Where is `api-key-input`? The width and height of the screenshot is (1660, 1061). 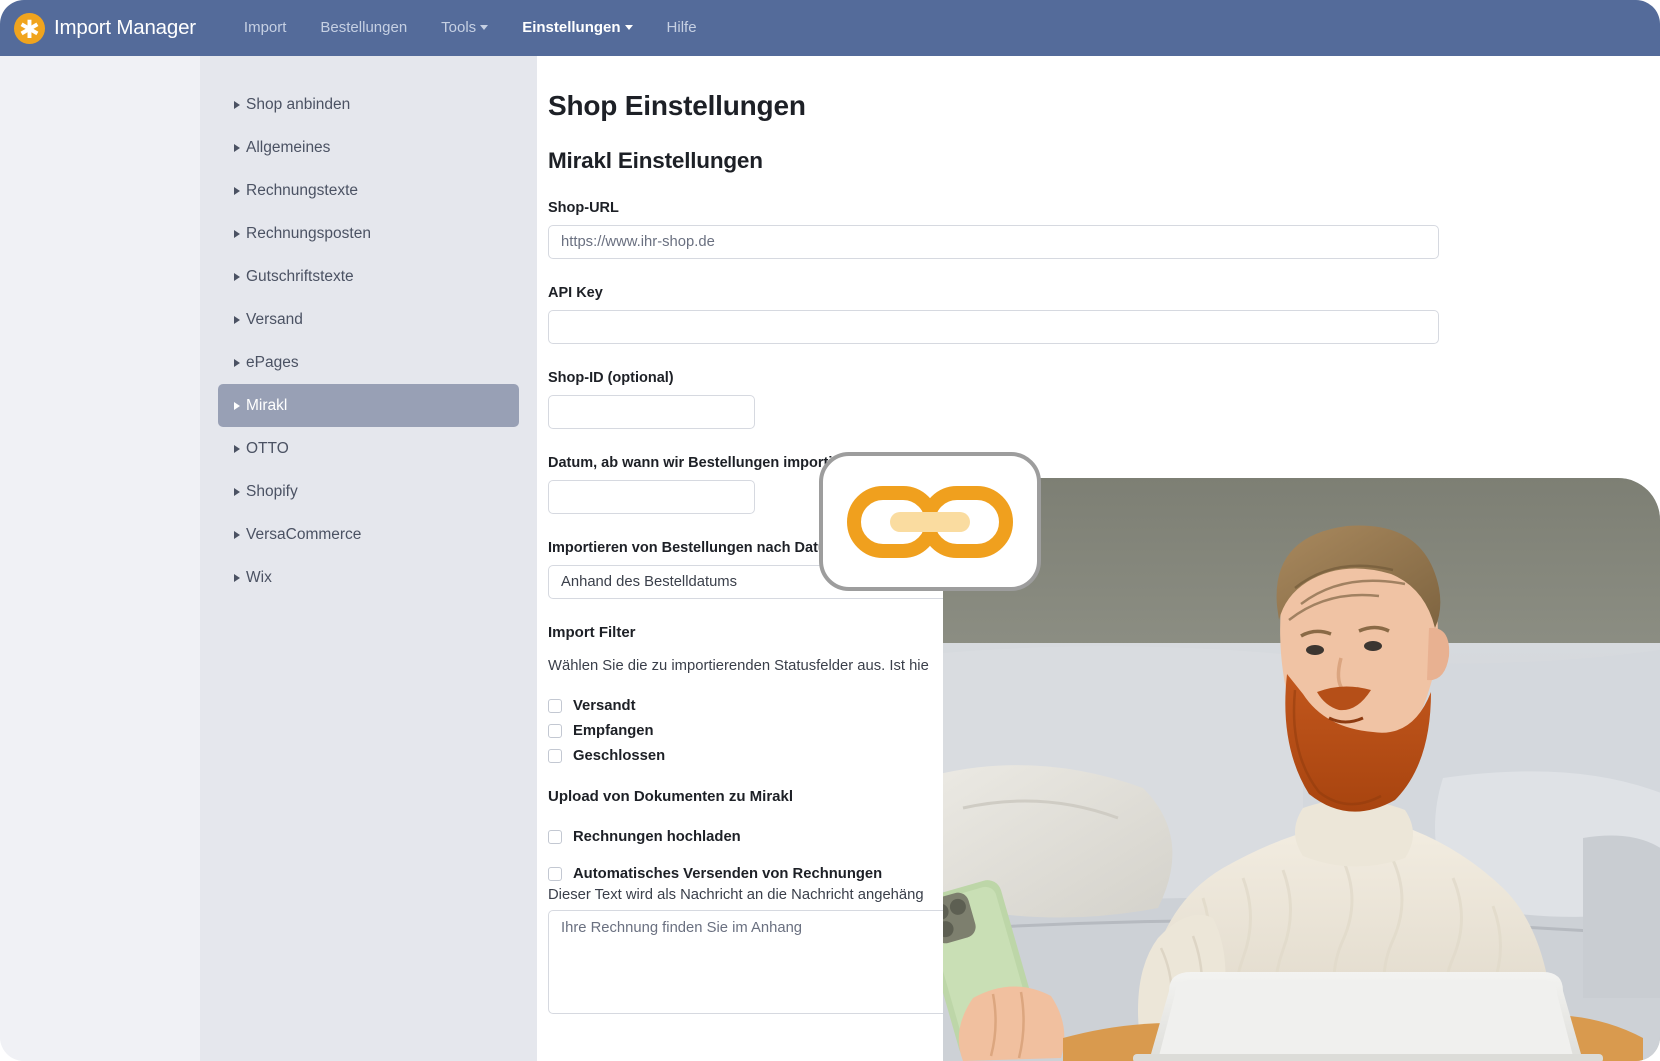
api-key-input is located at coordinates (993, 327).